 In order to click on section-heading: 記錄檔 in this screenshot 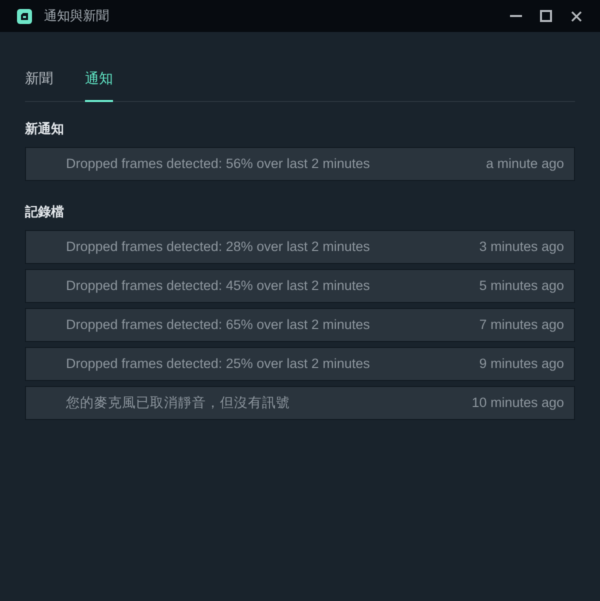, I will do `click(44, 212)`.